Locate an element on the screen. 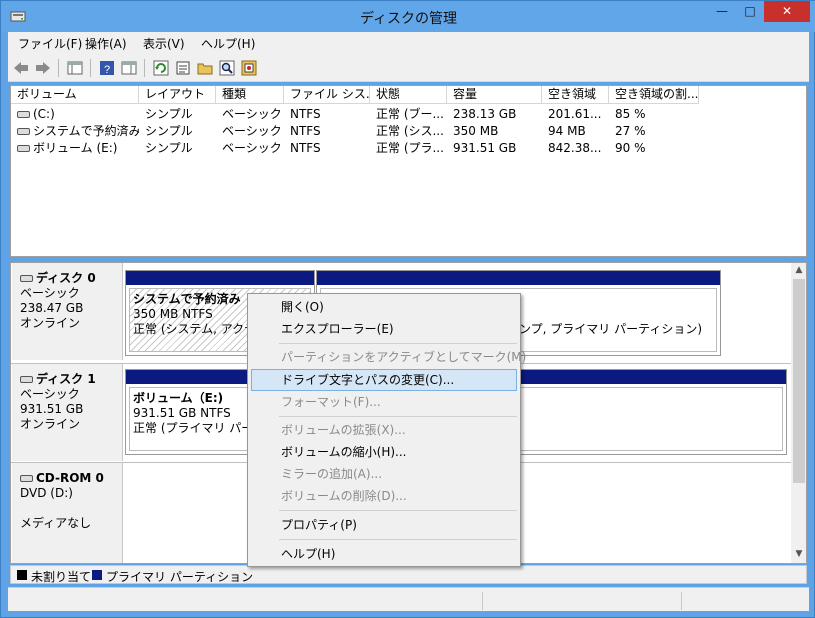 This screenshot has height=618, width=815. properties-pane-icon is located at coordinates (129, 68).